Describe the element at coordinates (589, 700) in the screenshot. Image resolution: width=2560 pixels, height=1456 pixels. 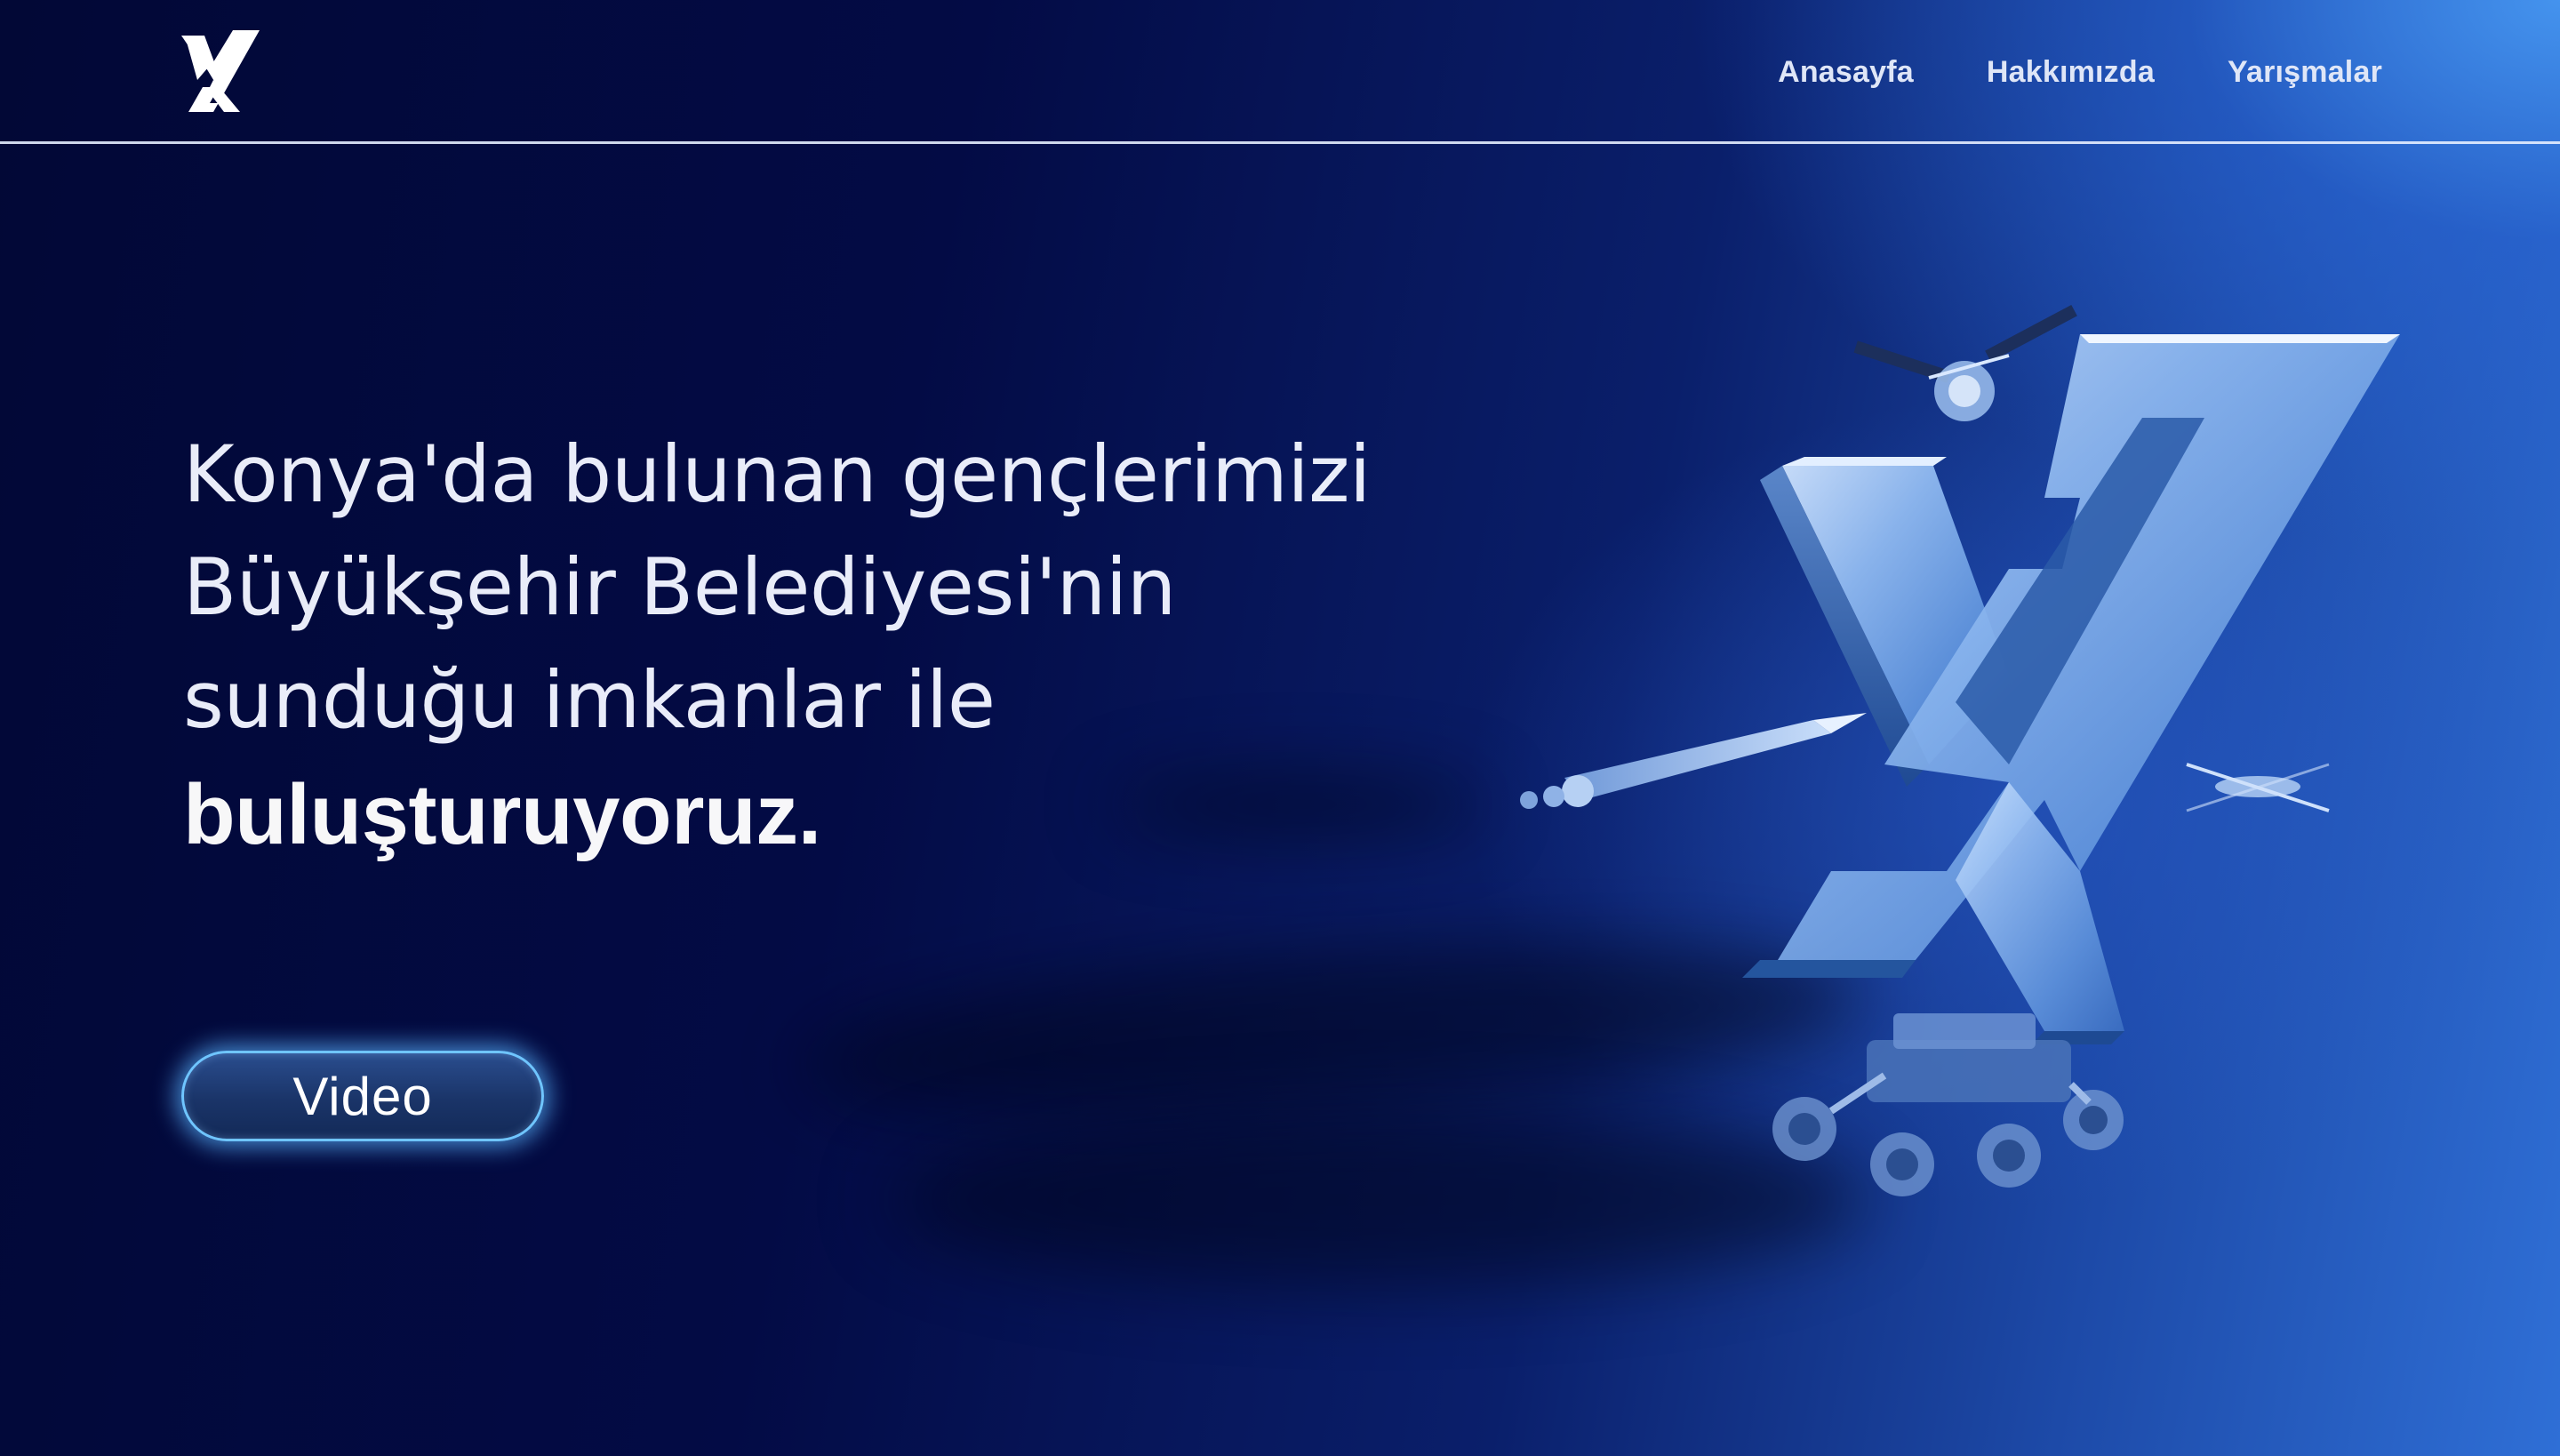
I see `hero-line-3: sunduğu imkanlar ile` at that location.